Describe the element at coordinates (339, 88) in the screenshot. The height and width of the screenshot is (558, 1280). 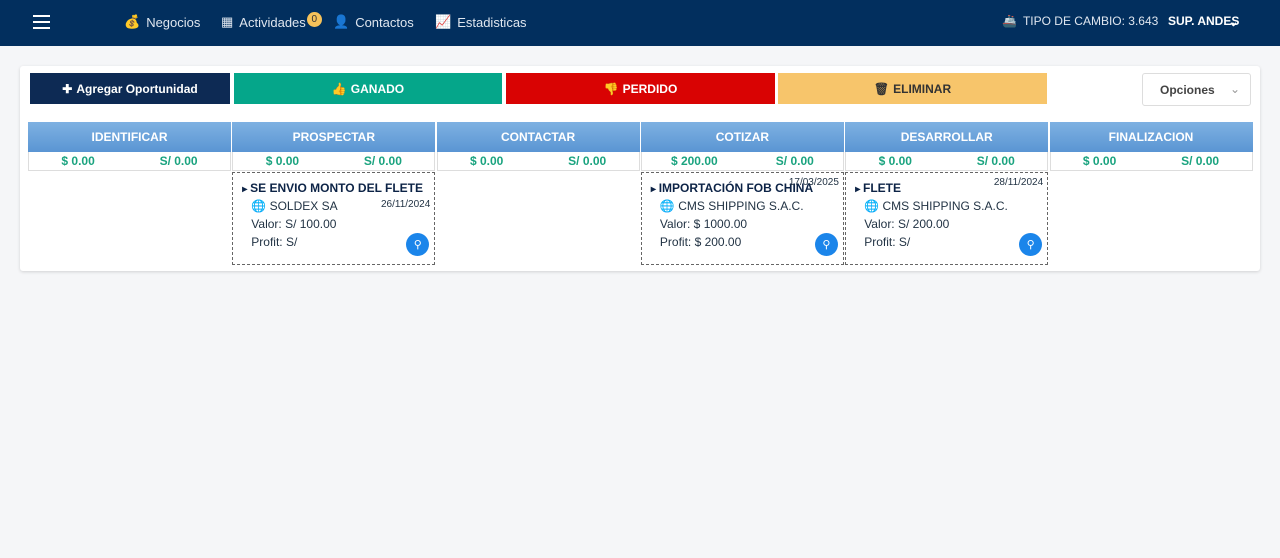
I see `thumbs-up-icon: 👍` at that location.